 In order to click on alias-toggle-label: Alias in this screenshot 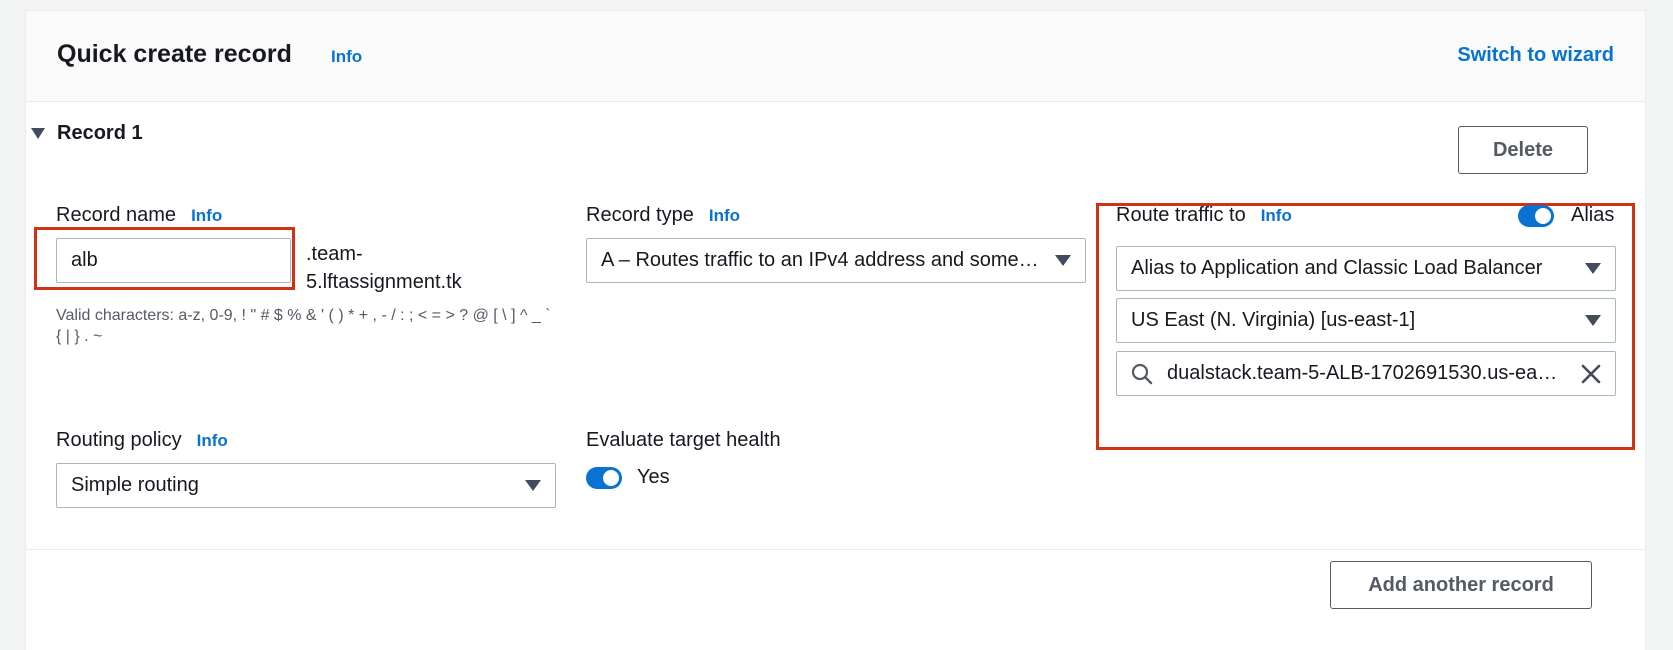, I will do `click(1593, 215)`.